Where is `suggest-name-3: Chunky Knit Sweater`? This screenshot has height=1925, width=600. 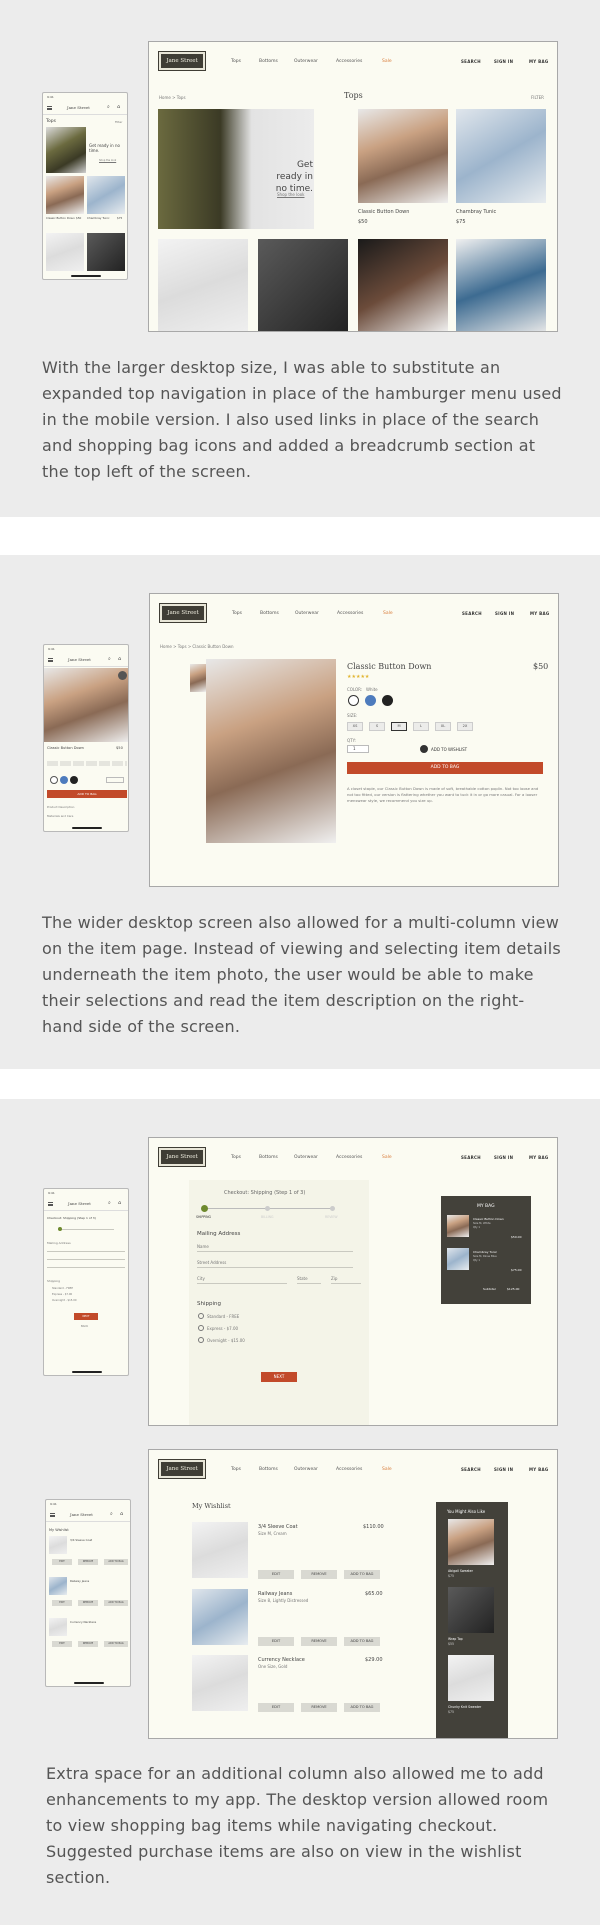 suggest-name-3: Chunky Knit Sweater is located at coordinates (464, 1707).